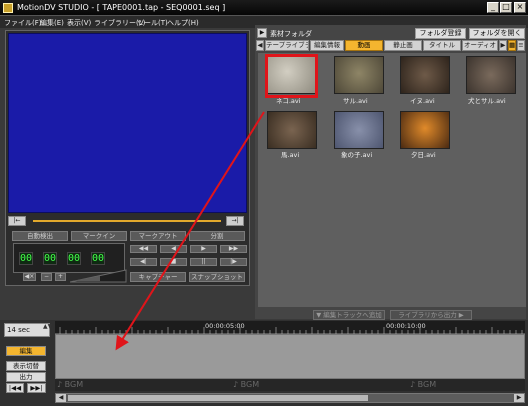 The width and height of the screenshot is (528, 406). Describe the element at coordinates (442, 45) in the screenshot. I see `tab-title: タイトル` at that location.